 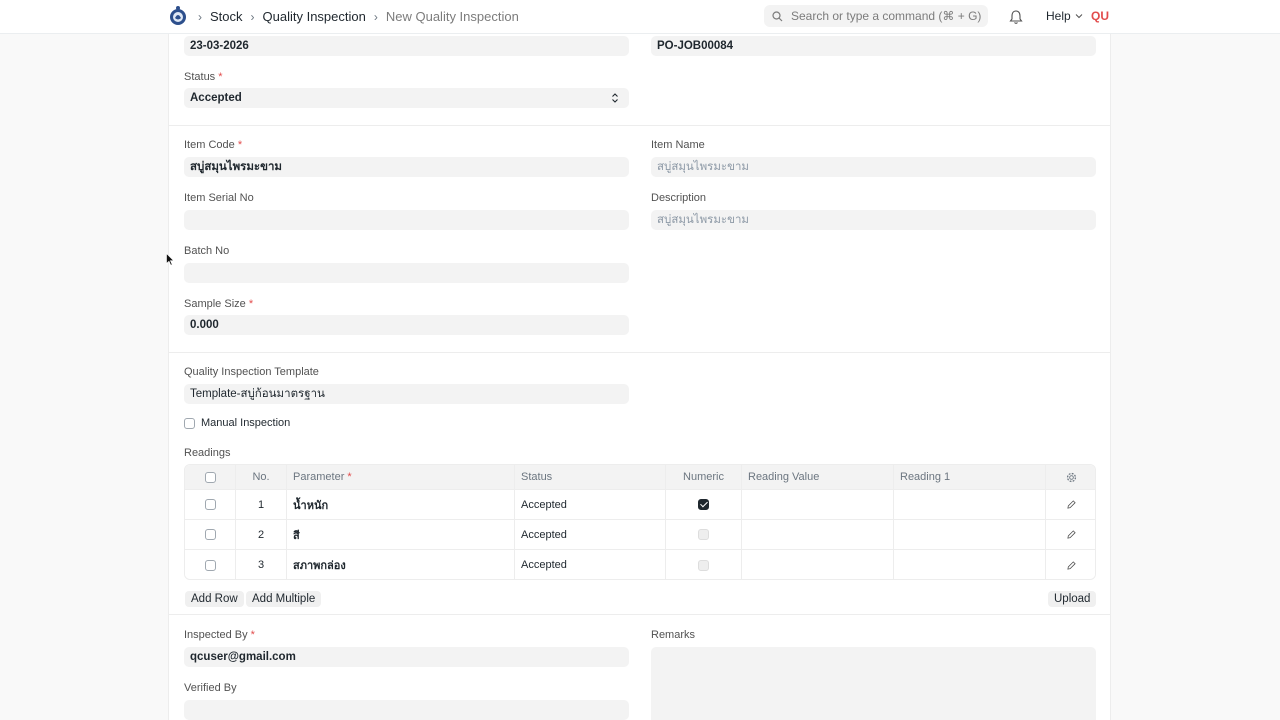 I want to click on add-row-button: Add Row, so click(x=214, y=599).